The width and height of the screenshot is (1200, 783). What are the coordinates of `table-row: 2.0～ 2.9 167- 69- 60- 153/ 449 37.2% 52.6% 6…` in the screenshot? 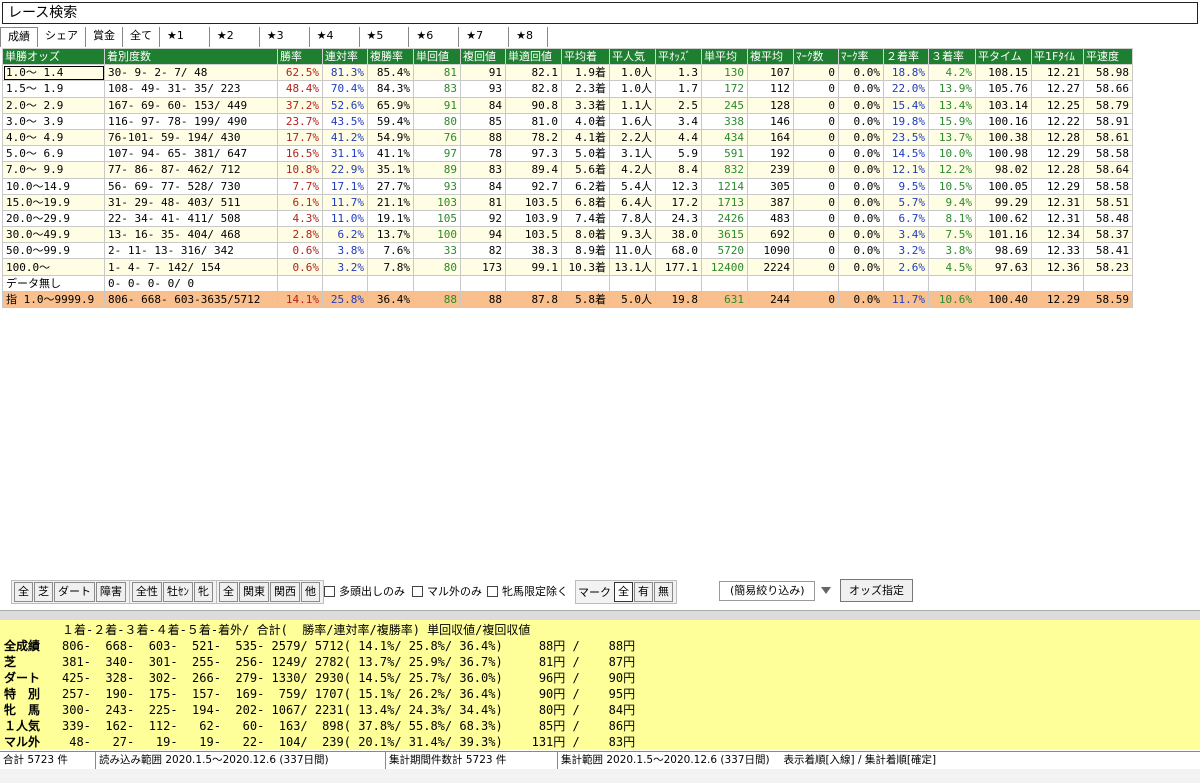 It's located at (567, 105).